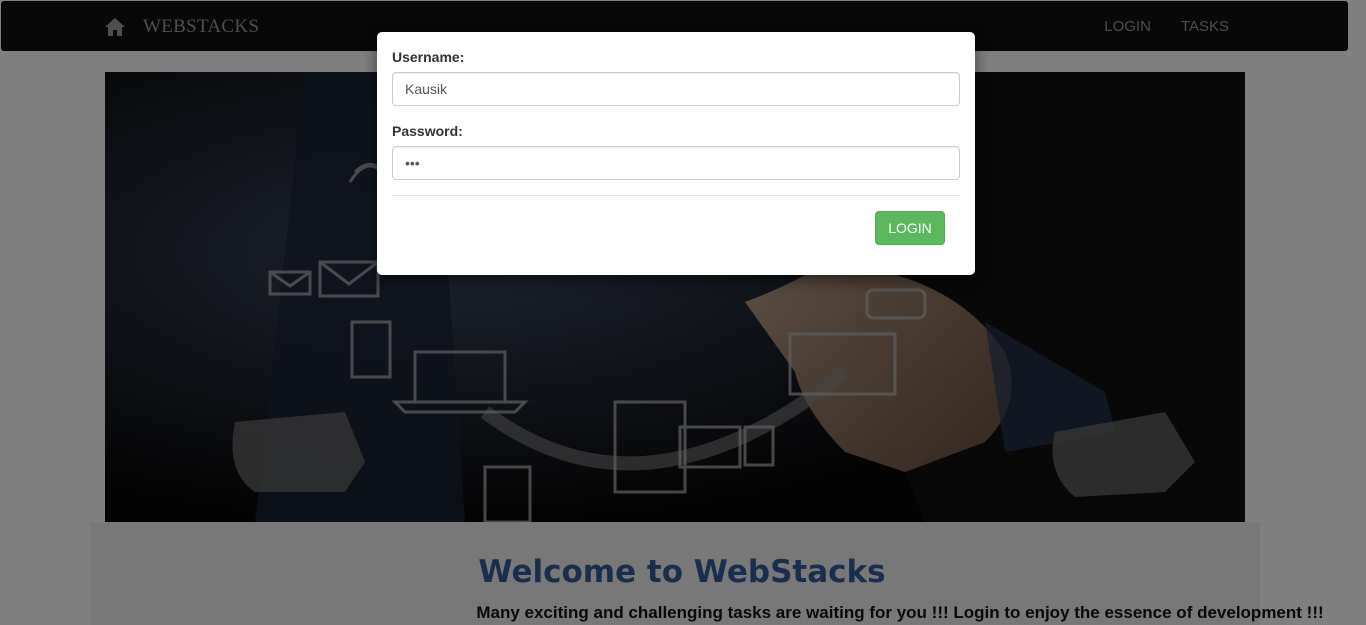 This screenshot has width=1366, height=625. Describe the element at coordinates (676, 195) in the screenshot. I see `modal-divider` at that location.